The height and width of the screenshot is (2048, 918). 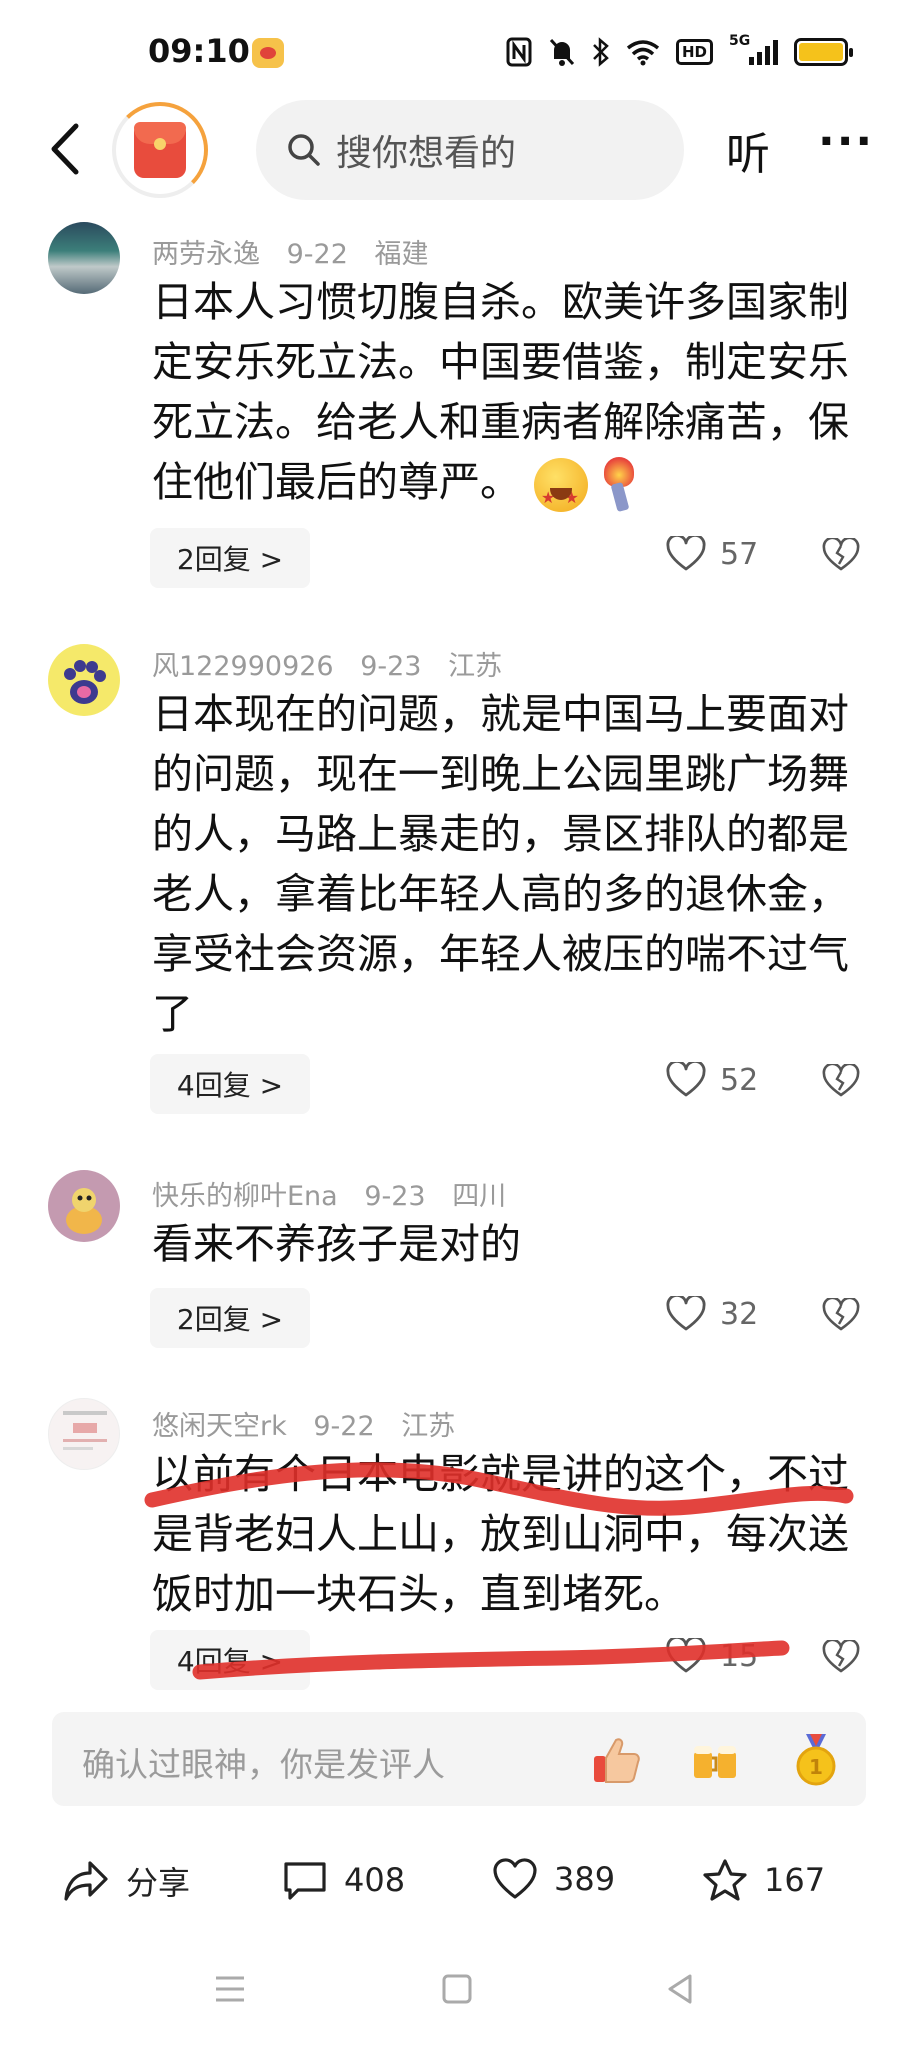 What do you see at coordinates (459, 50) in the screenshot?
I see `status-bar: 09:10 HD 5G` at bounding box center [459, 50].